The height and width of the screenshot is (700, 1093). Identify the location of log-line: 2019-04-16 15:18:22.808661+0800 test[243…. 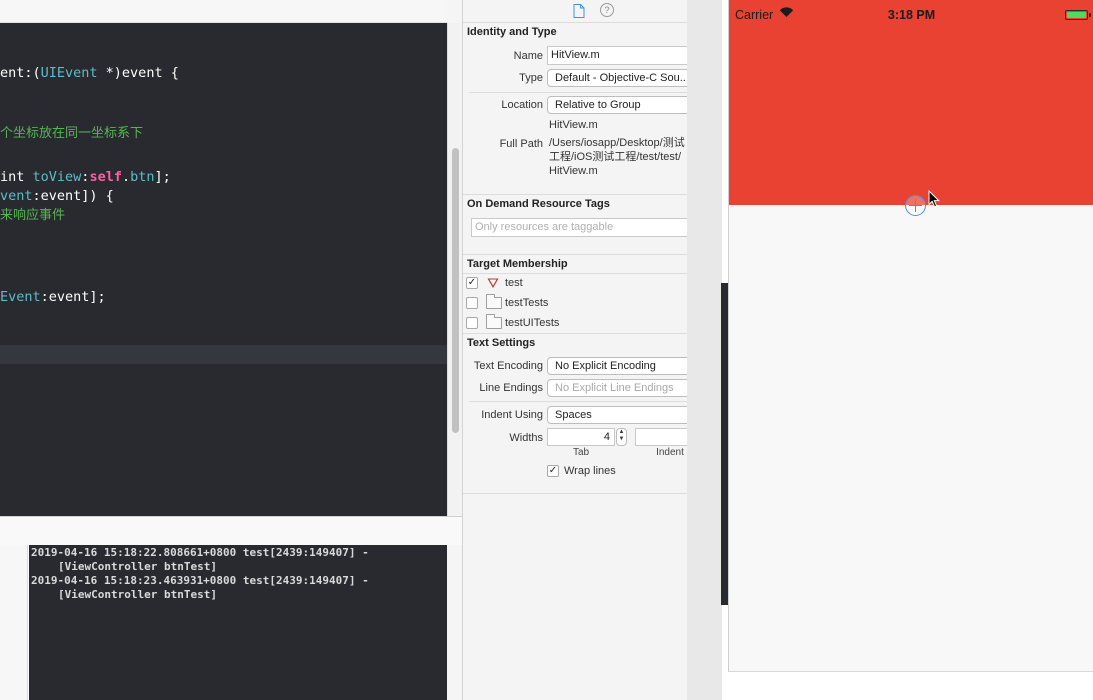
(200, 552).